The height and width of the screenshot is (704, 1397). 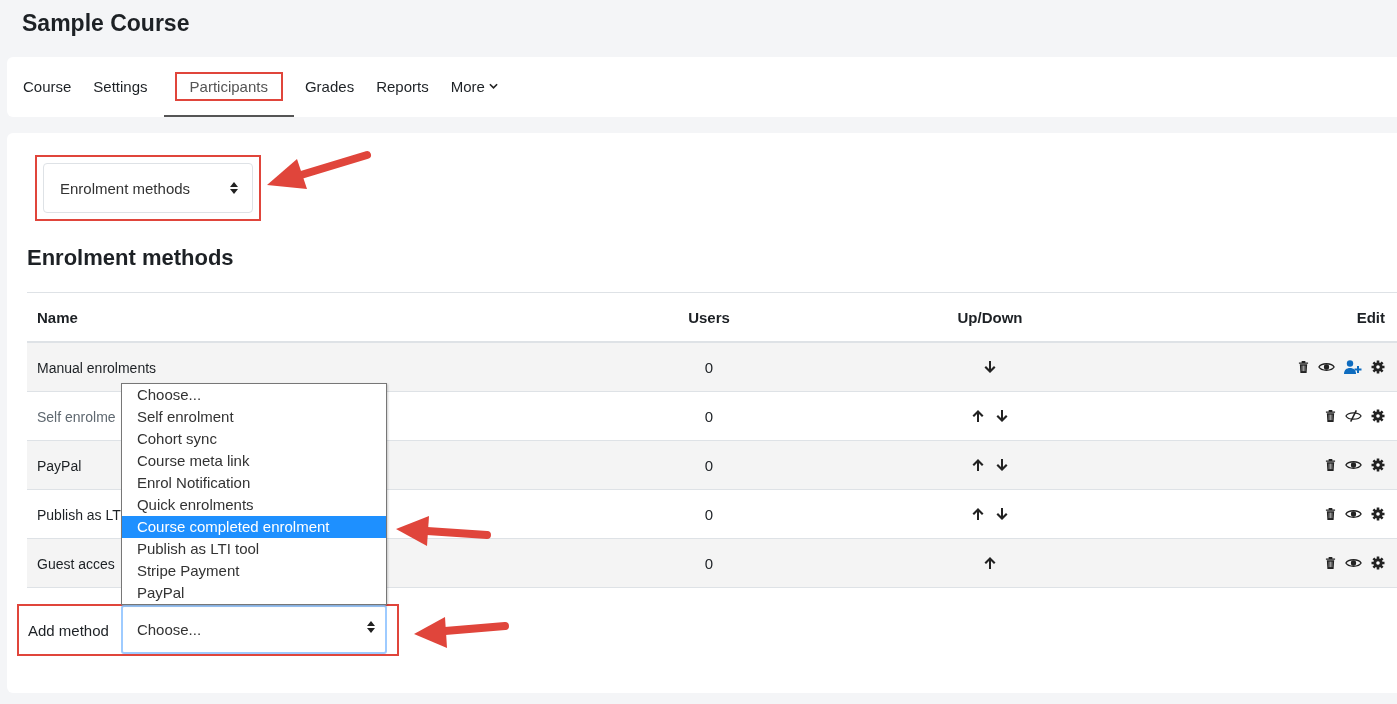 I want to click on chevron-down-icon, so click(x=493, y=86).